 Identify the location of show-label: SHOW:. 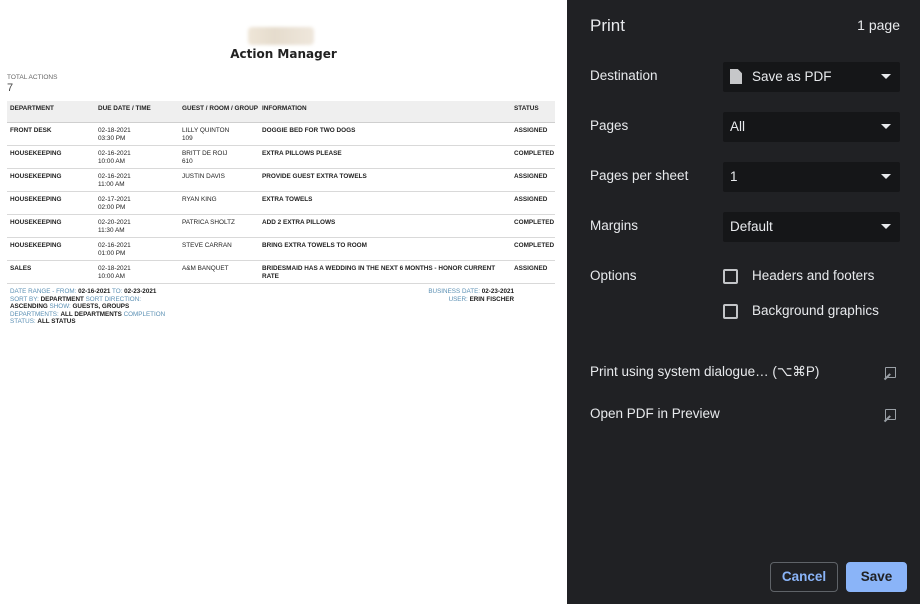
(60, 307).